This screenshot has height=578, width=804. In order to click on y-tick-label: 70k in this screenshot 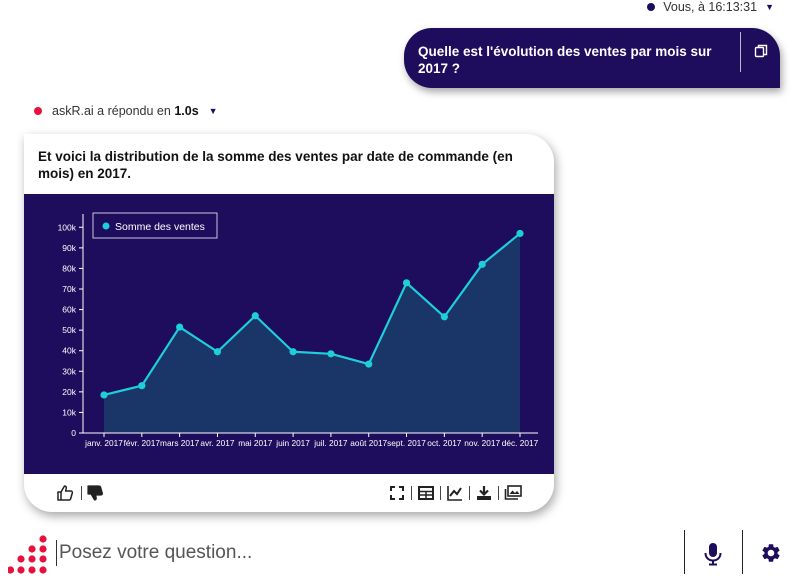, I will do `click(69, 289)`.